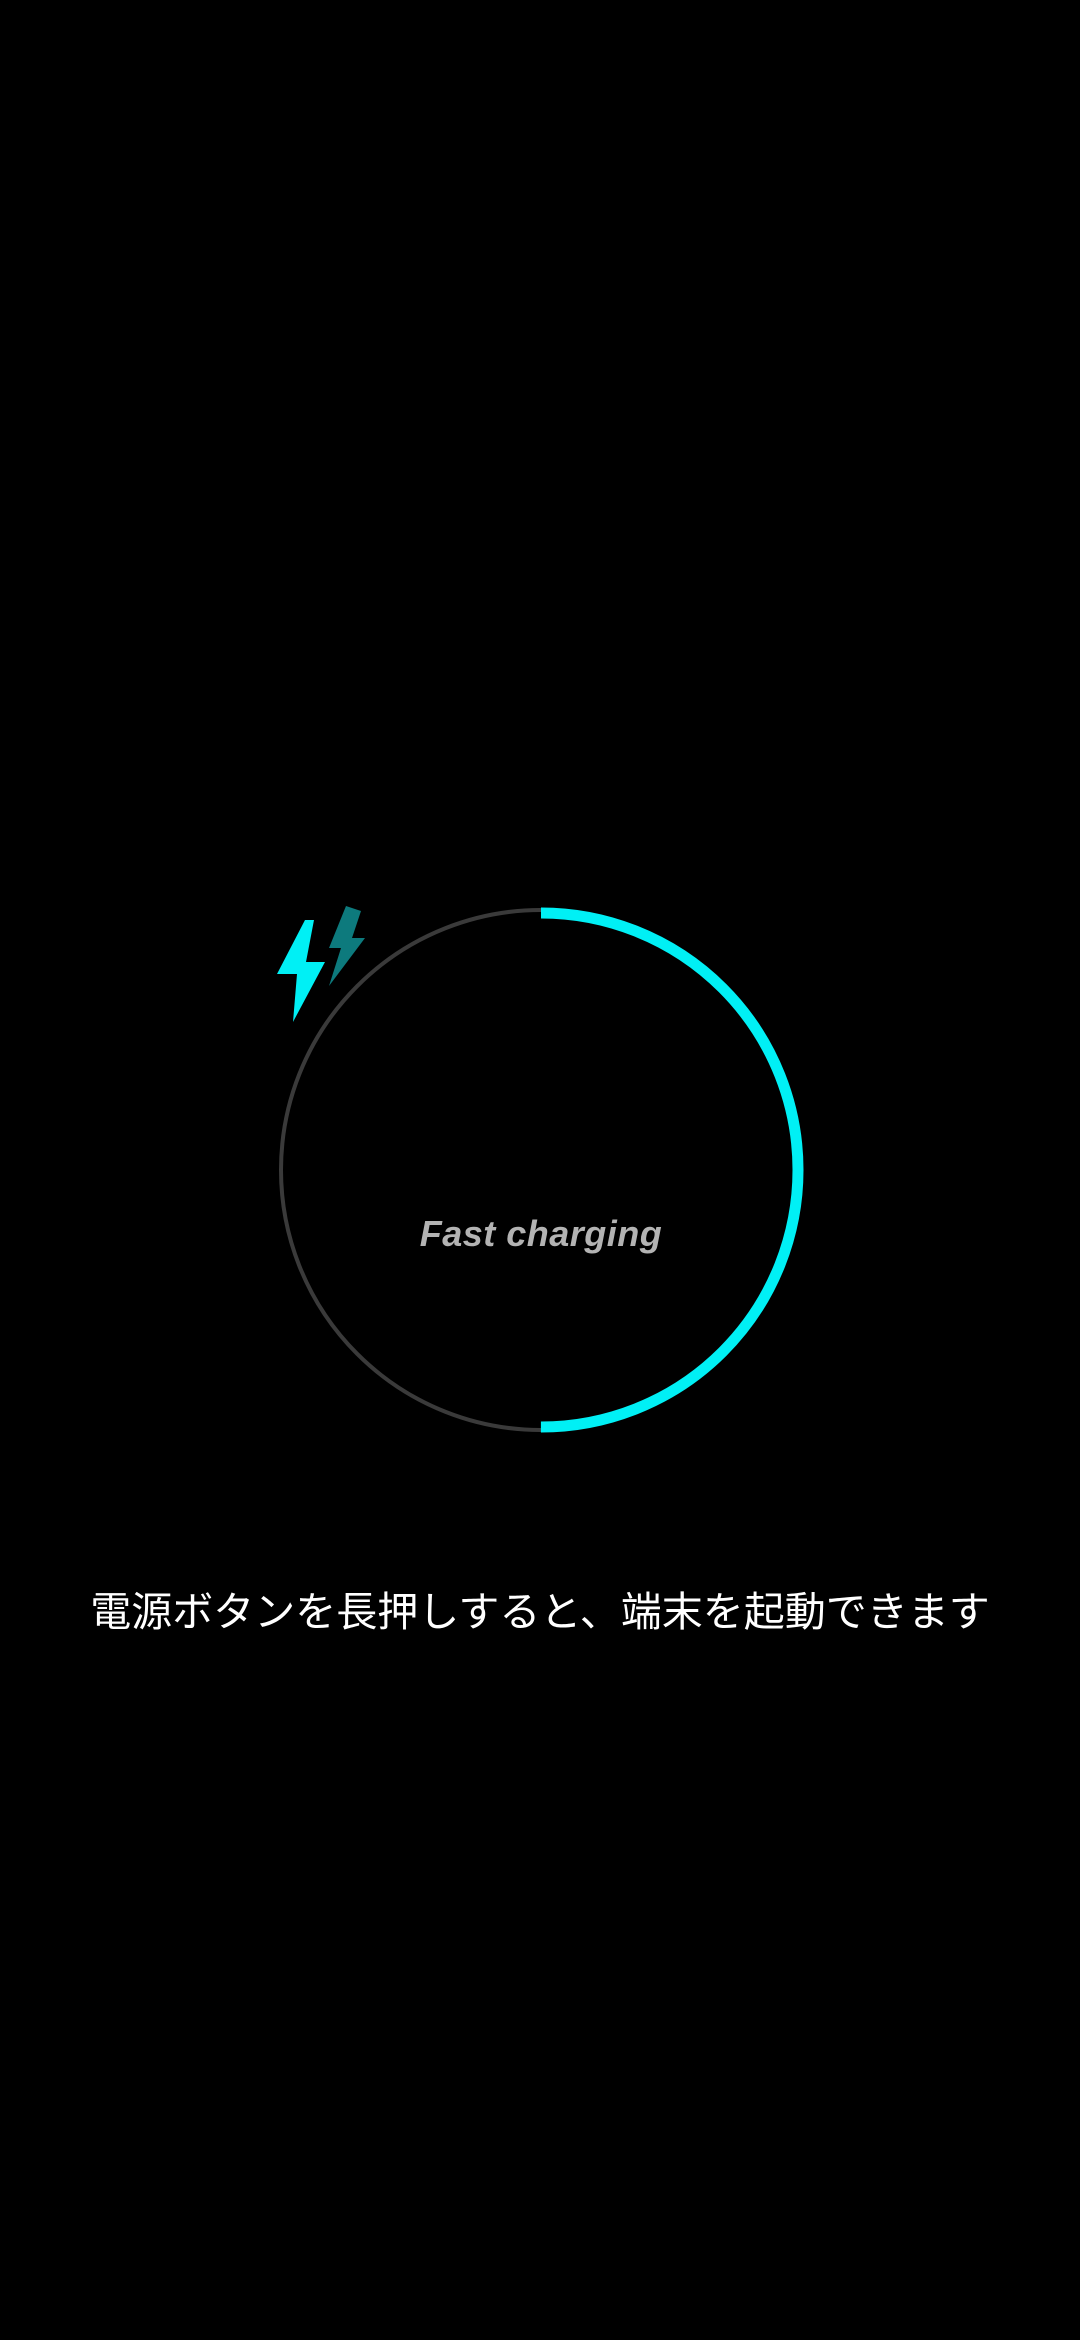  Describe the element at coordinates (541, 1233) in the screenshot. I see `charging-status-label: Fast charging` at that location.